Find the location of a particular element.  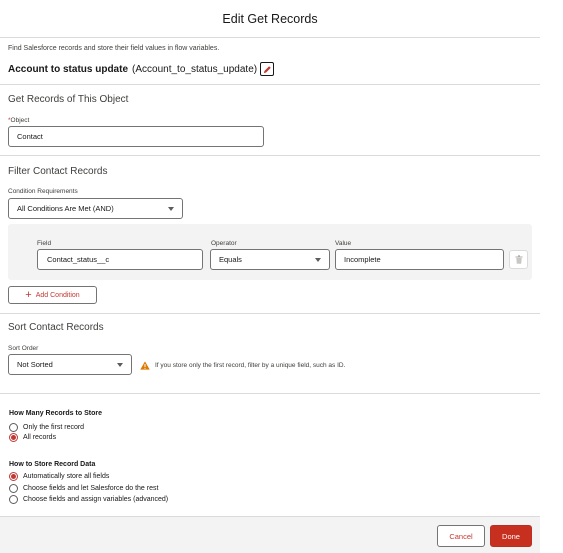

delete-condition-button is located at coordinates (518, 259).